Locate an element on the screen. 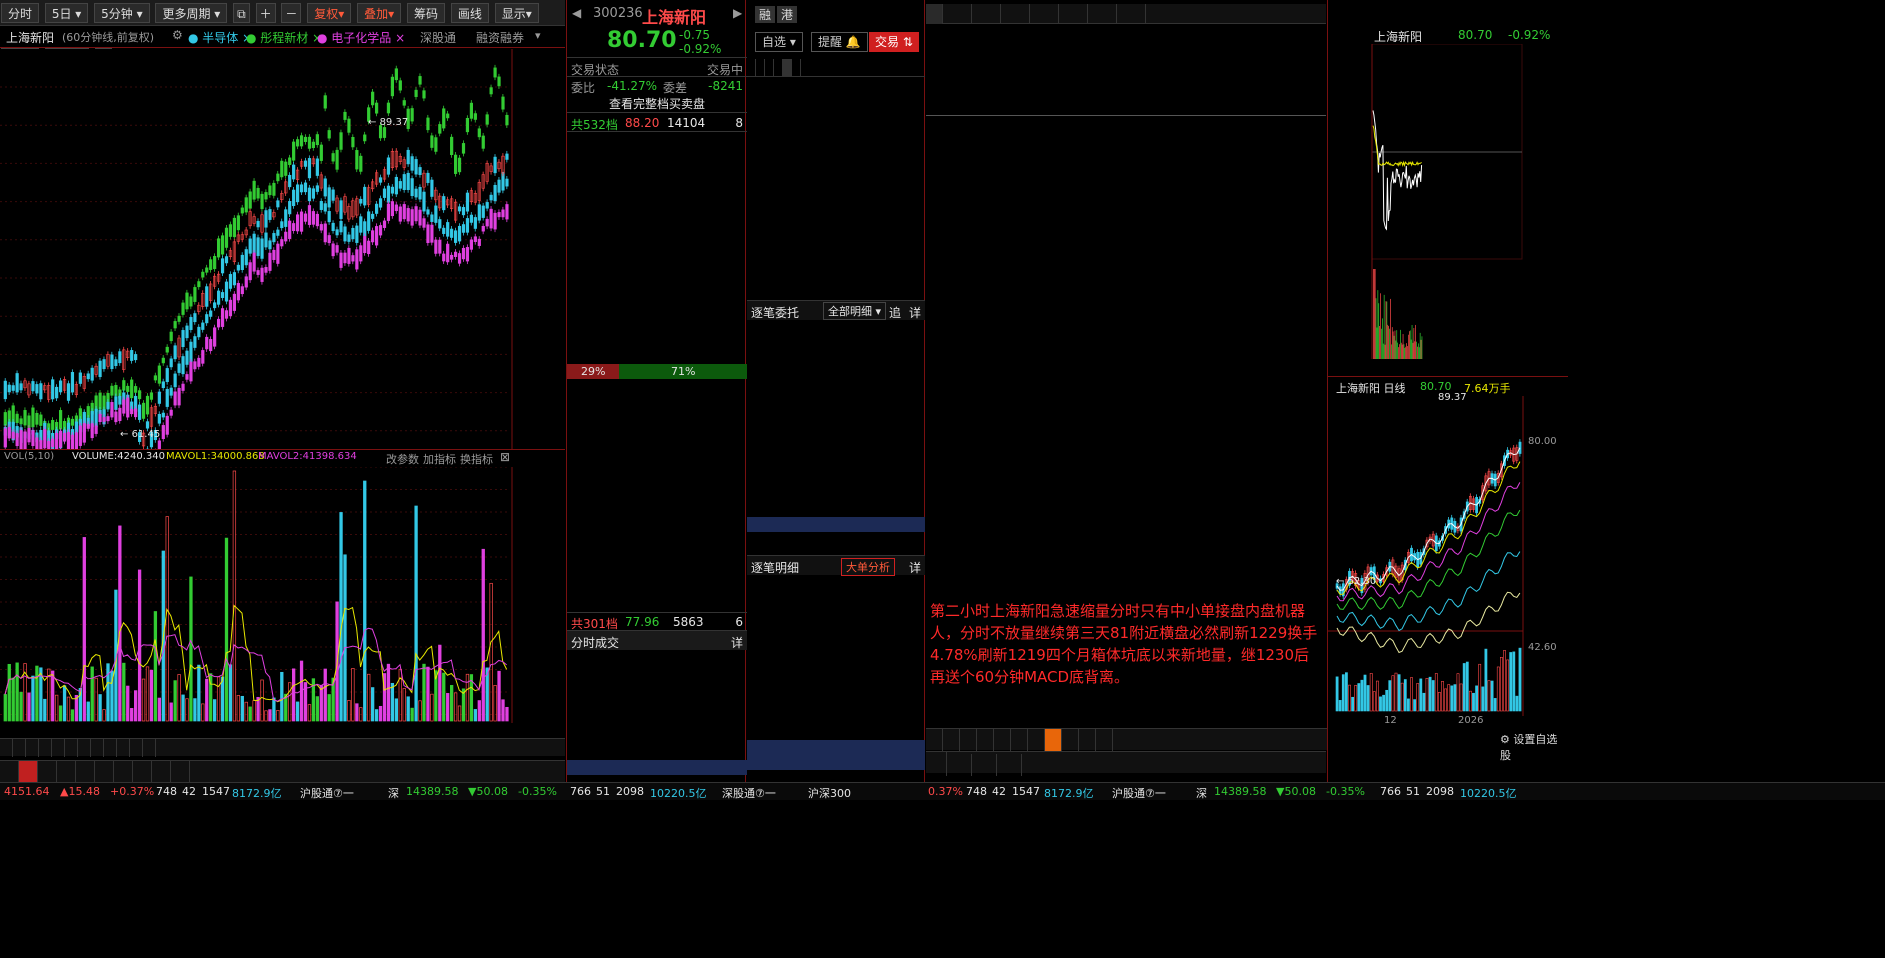 The width and height of the screenshot is (1885, 958). alert-button: 提醒 🔔 is located at coordinates (839, 42).